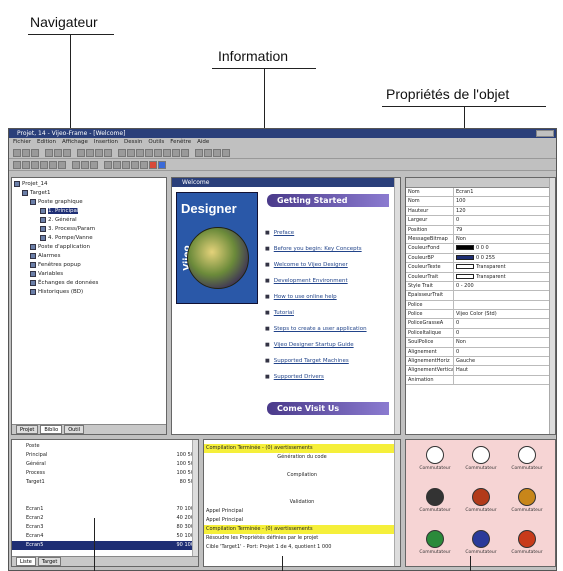 This screenshot has width=563, height=571. I want to click on align-center-icon, so click(131, 152).